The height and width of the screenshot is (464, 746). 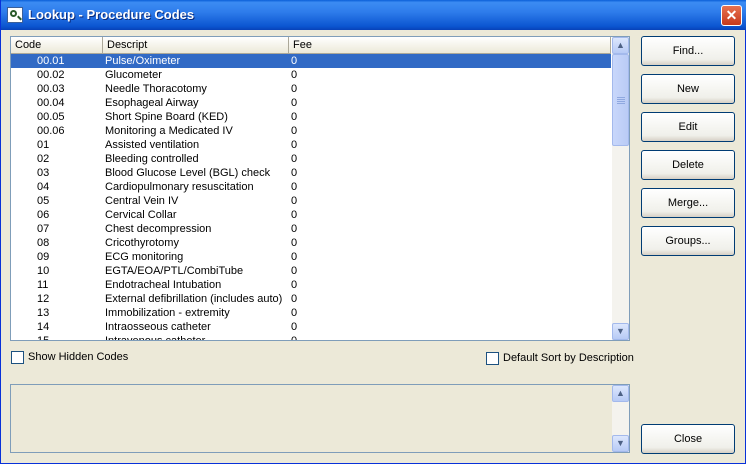 I want to click on cell-descript: Assisted ventilation, so click(x=152, y=145).